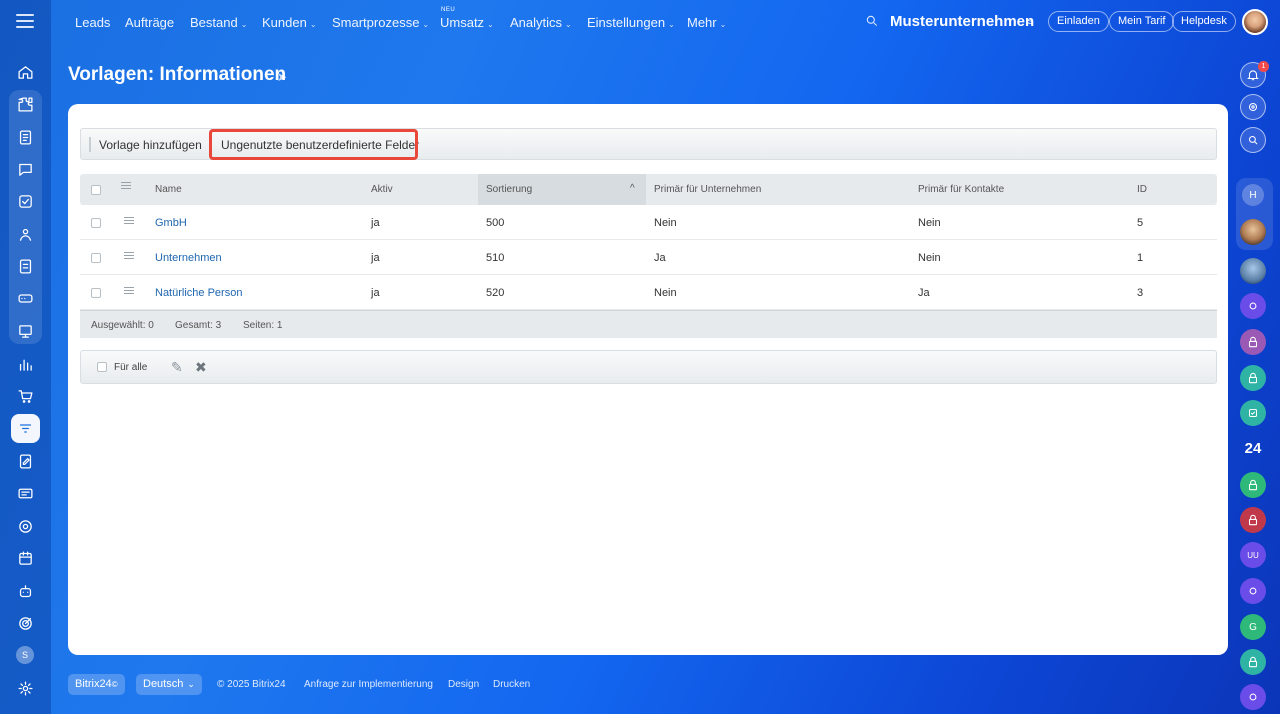 This screenshot has height=714, width=1280. Describe the element at coordinates (102, 367) in the screenshot. I see `for-all-checkbox` at that location.